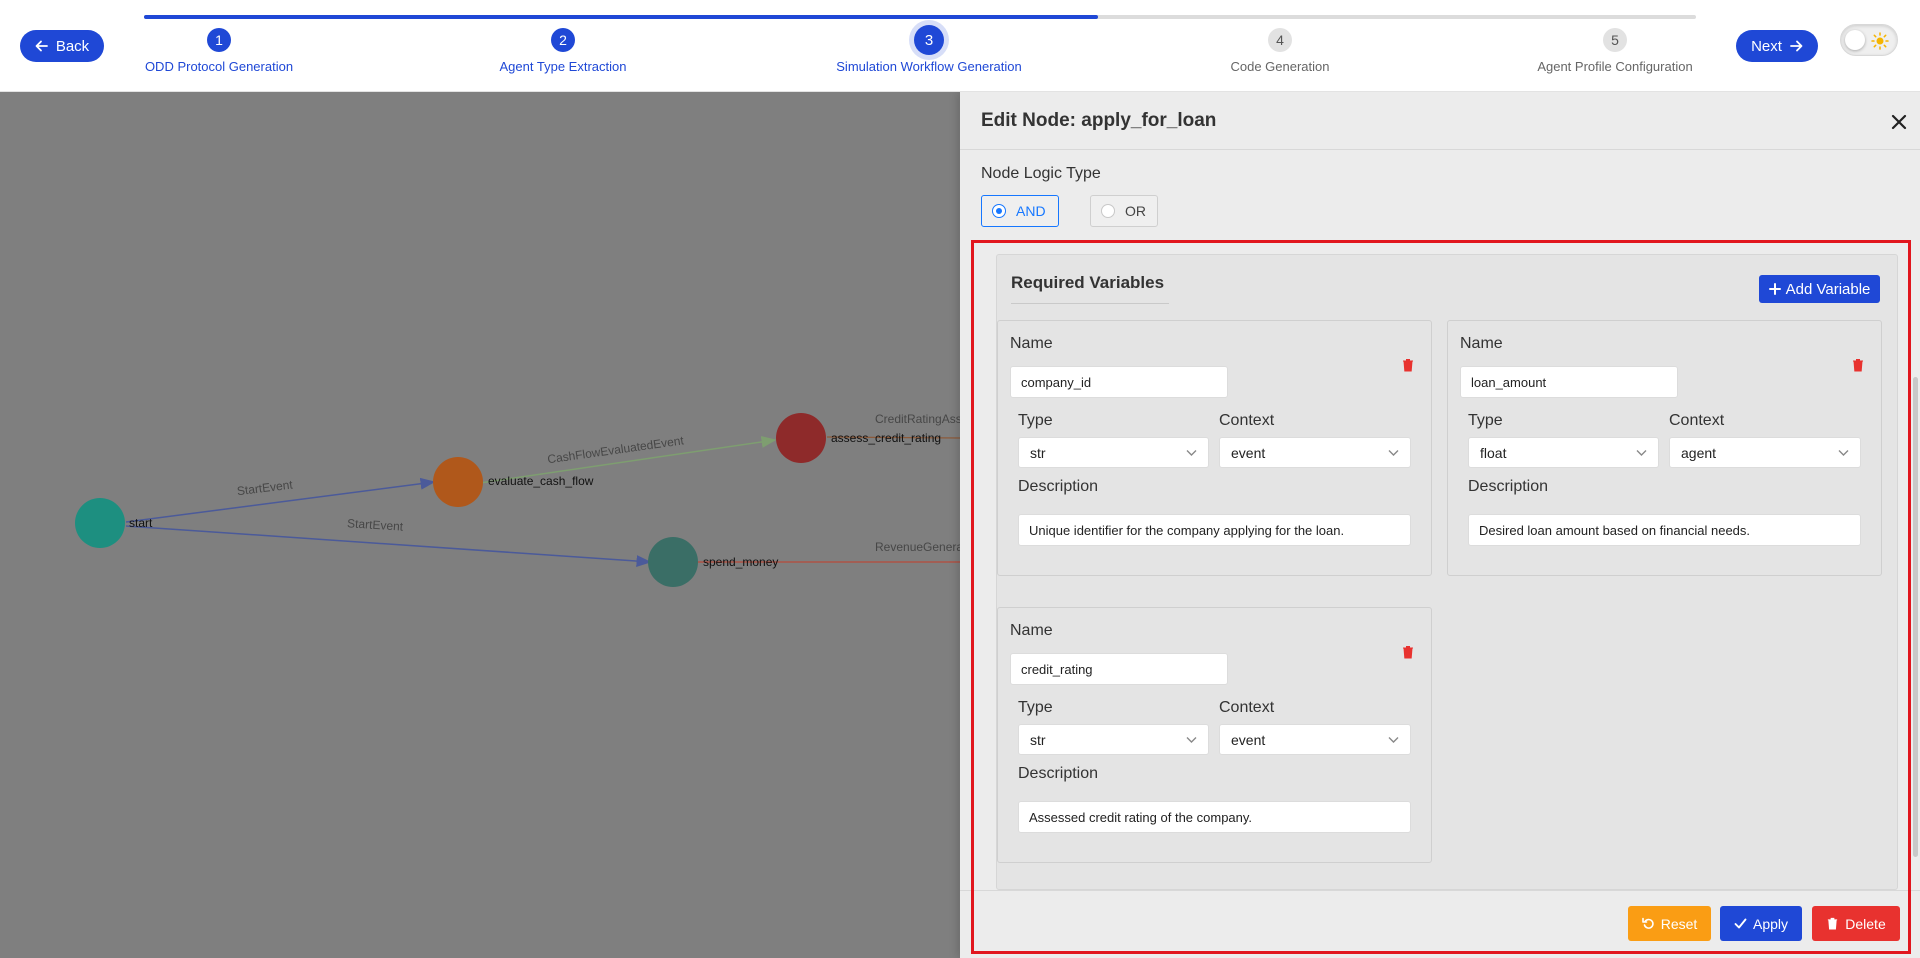  Describe the element at coordinates (740, 562) in the screenshot. I see `node-label: spend_money` at that location.